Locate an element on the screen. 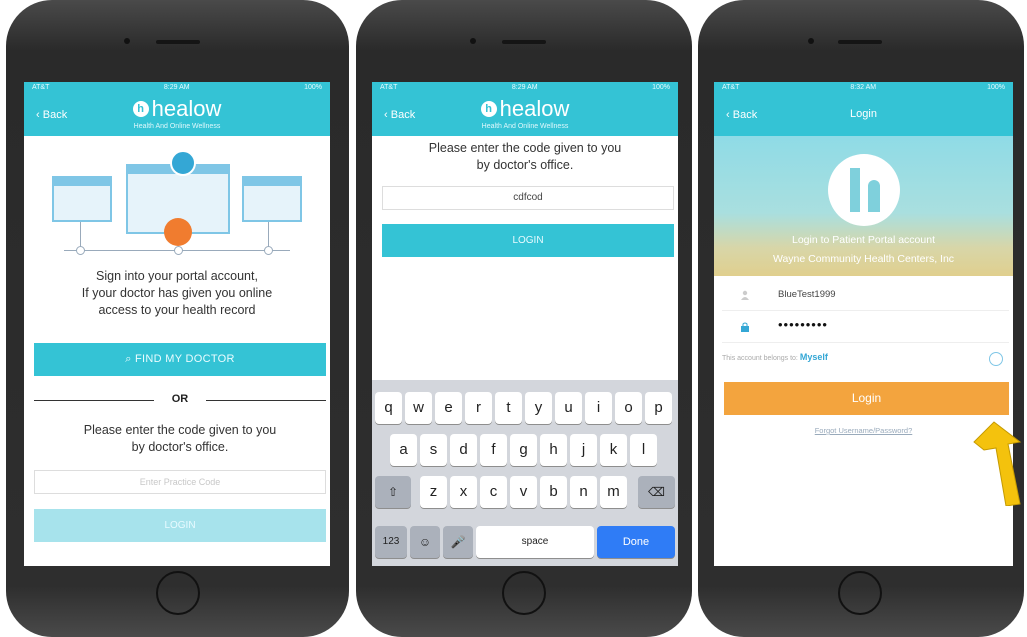 The width and height of the screenshot is (1027, 637). shift-key: ⇧ is located at coordinates (393, 492).